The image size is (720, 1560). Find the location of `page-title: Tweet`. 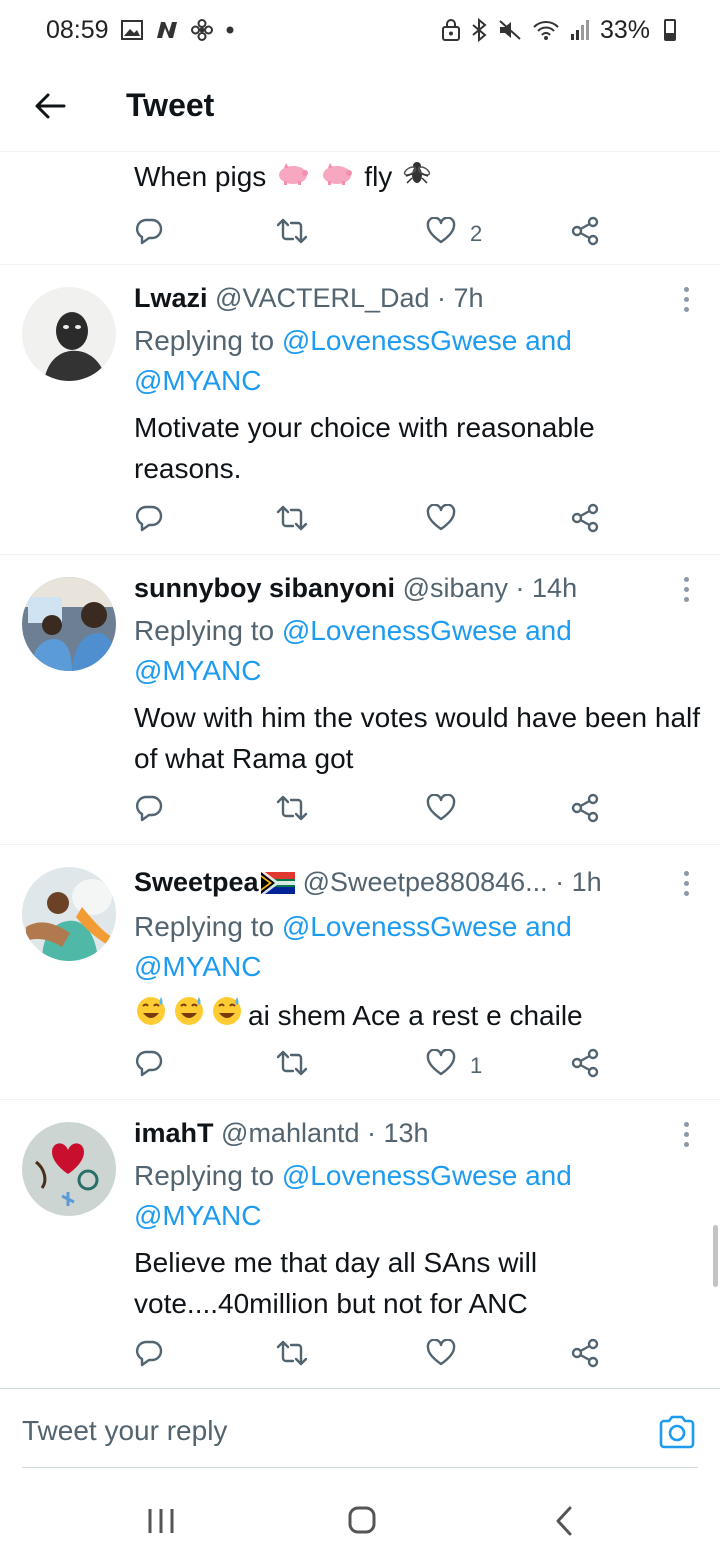

page-title: Tweet is located at coordinates (170, 105).